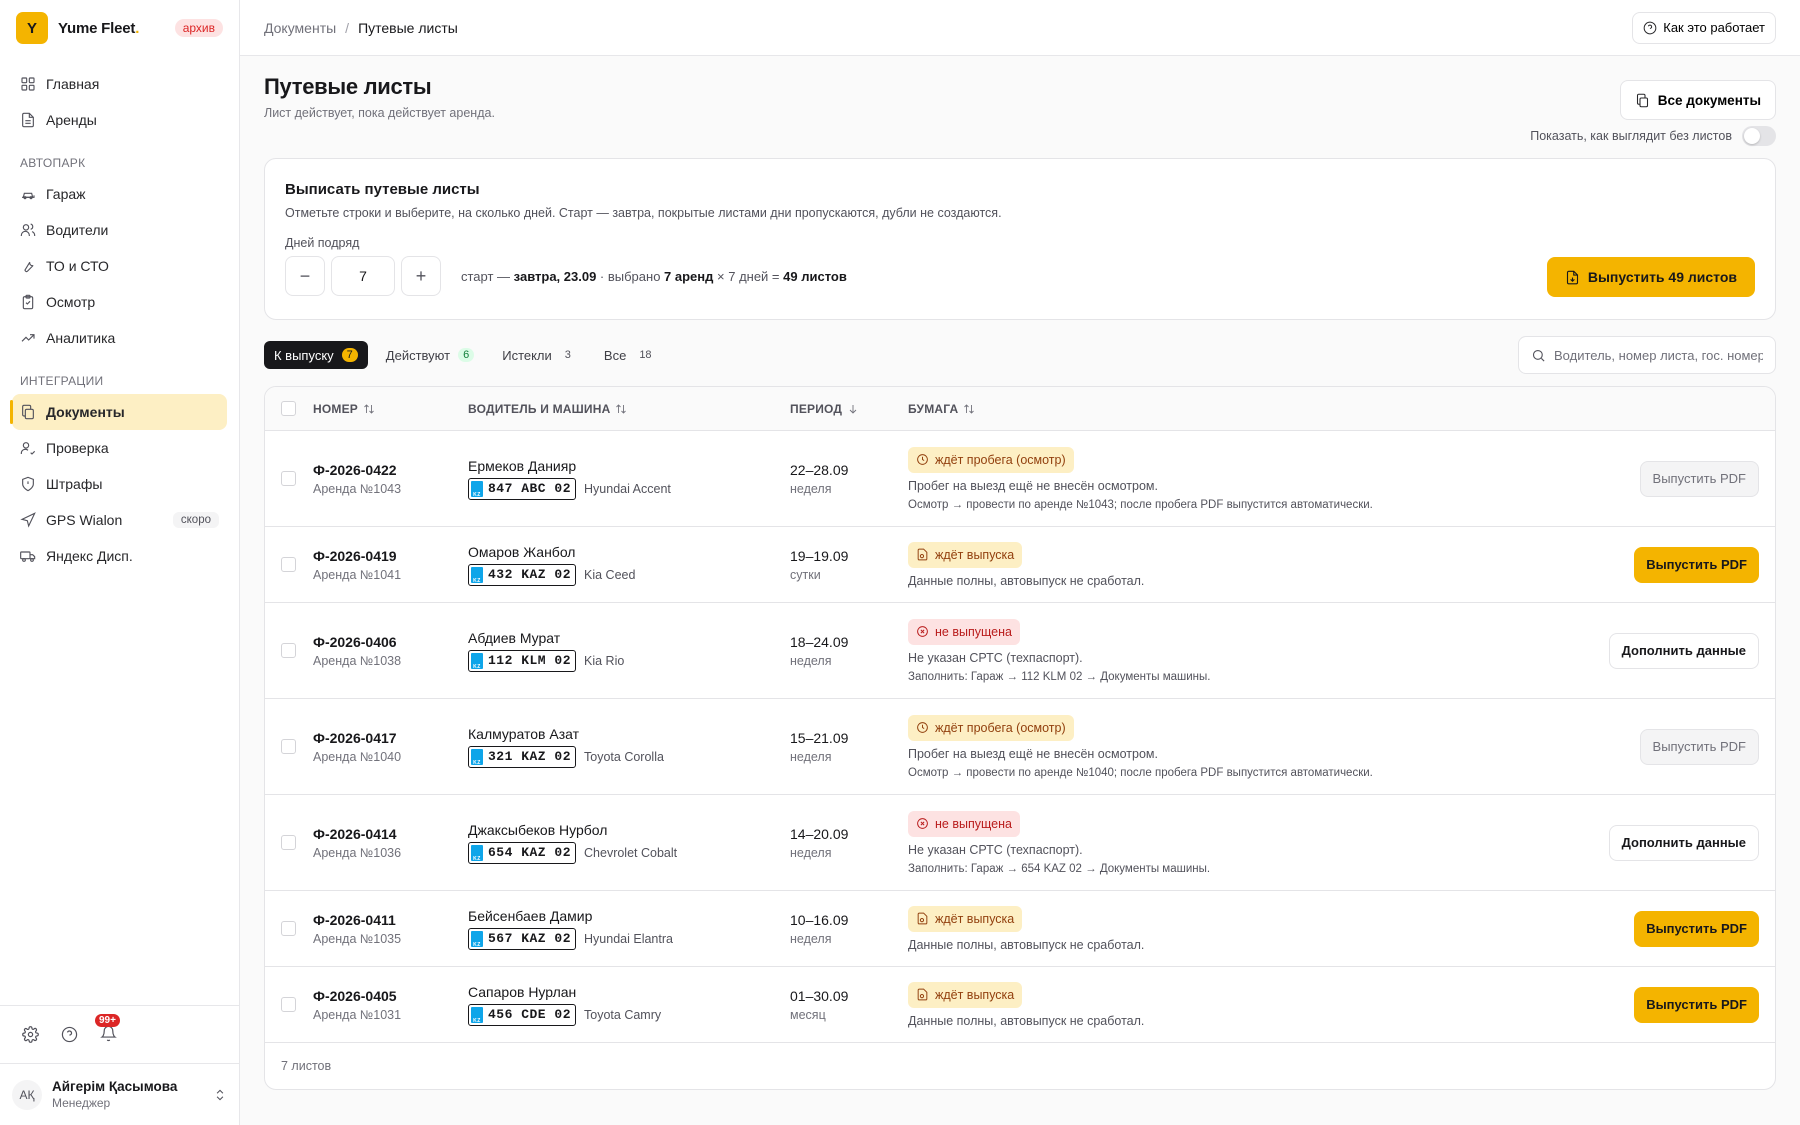 The height and width of the screenshot is (1125, 1800). I want to click on days-increment-button: +, so click(421, 276).